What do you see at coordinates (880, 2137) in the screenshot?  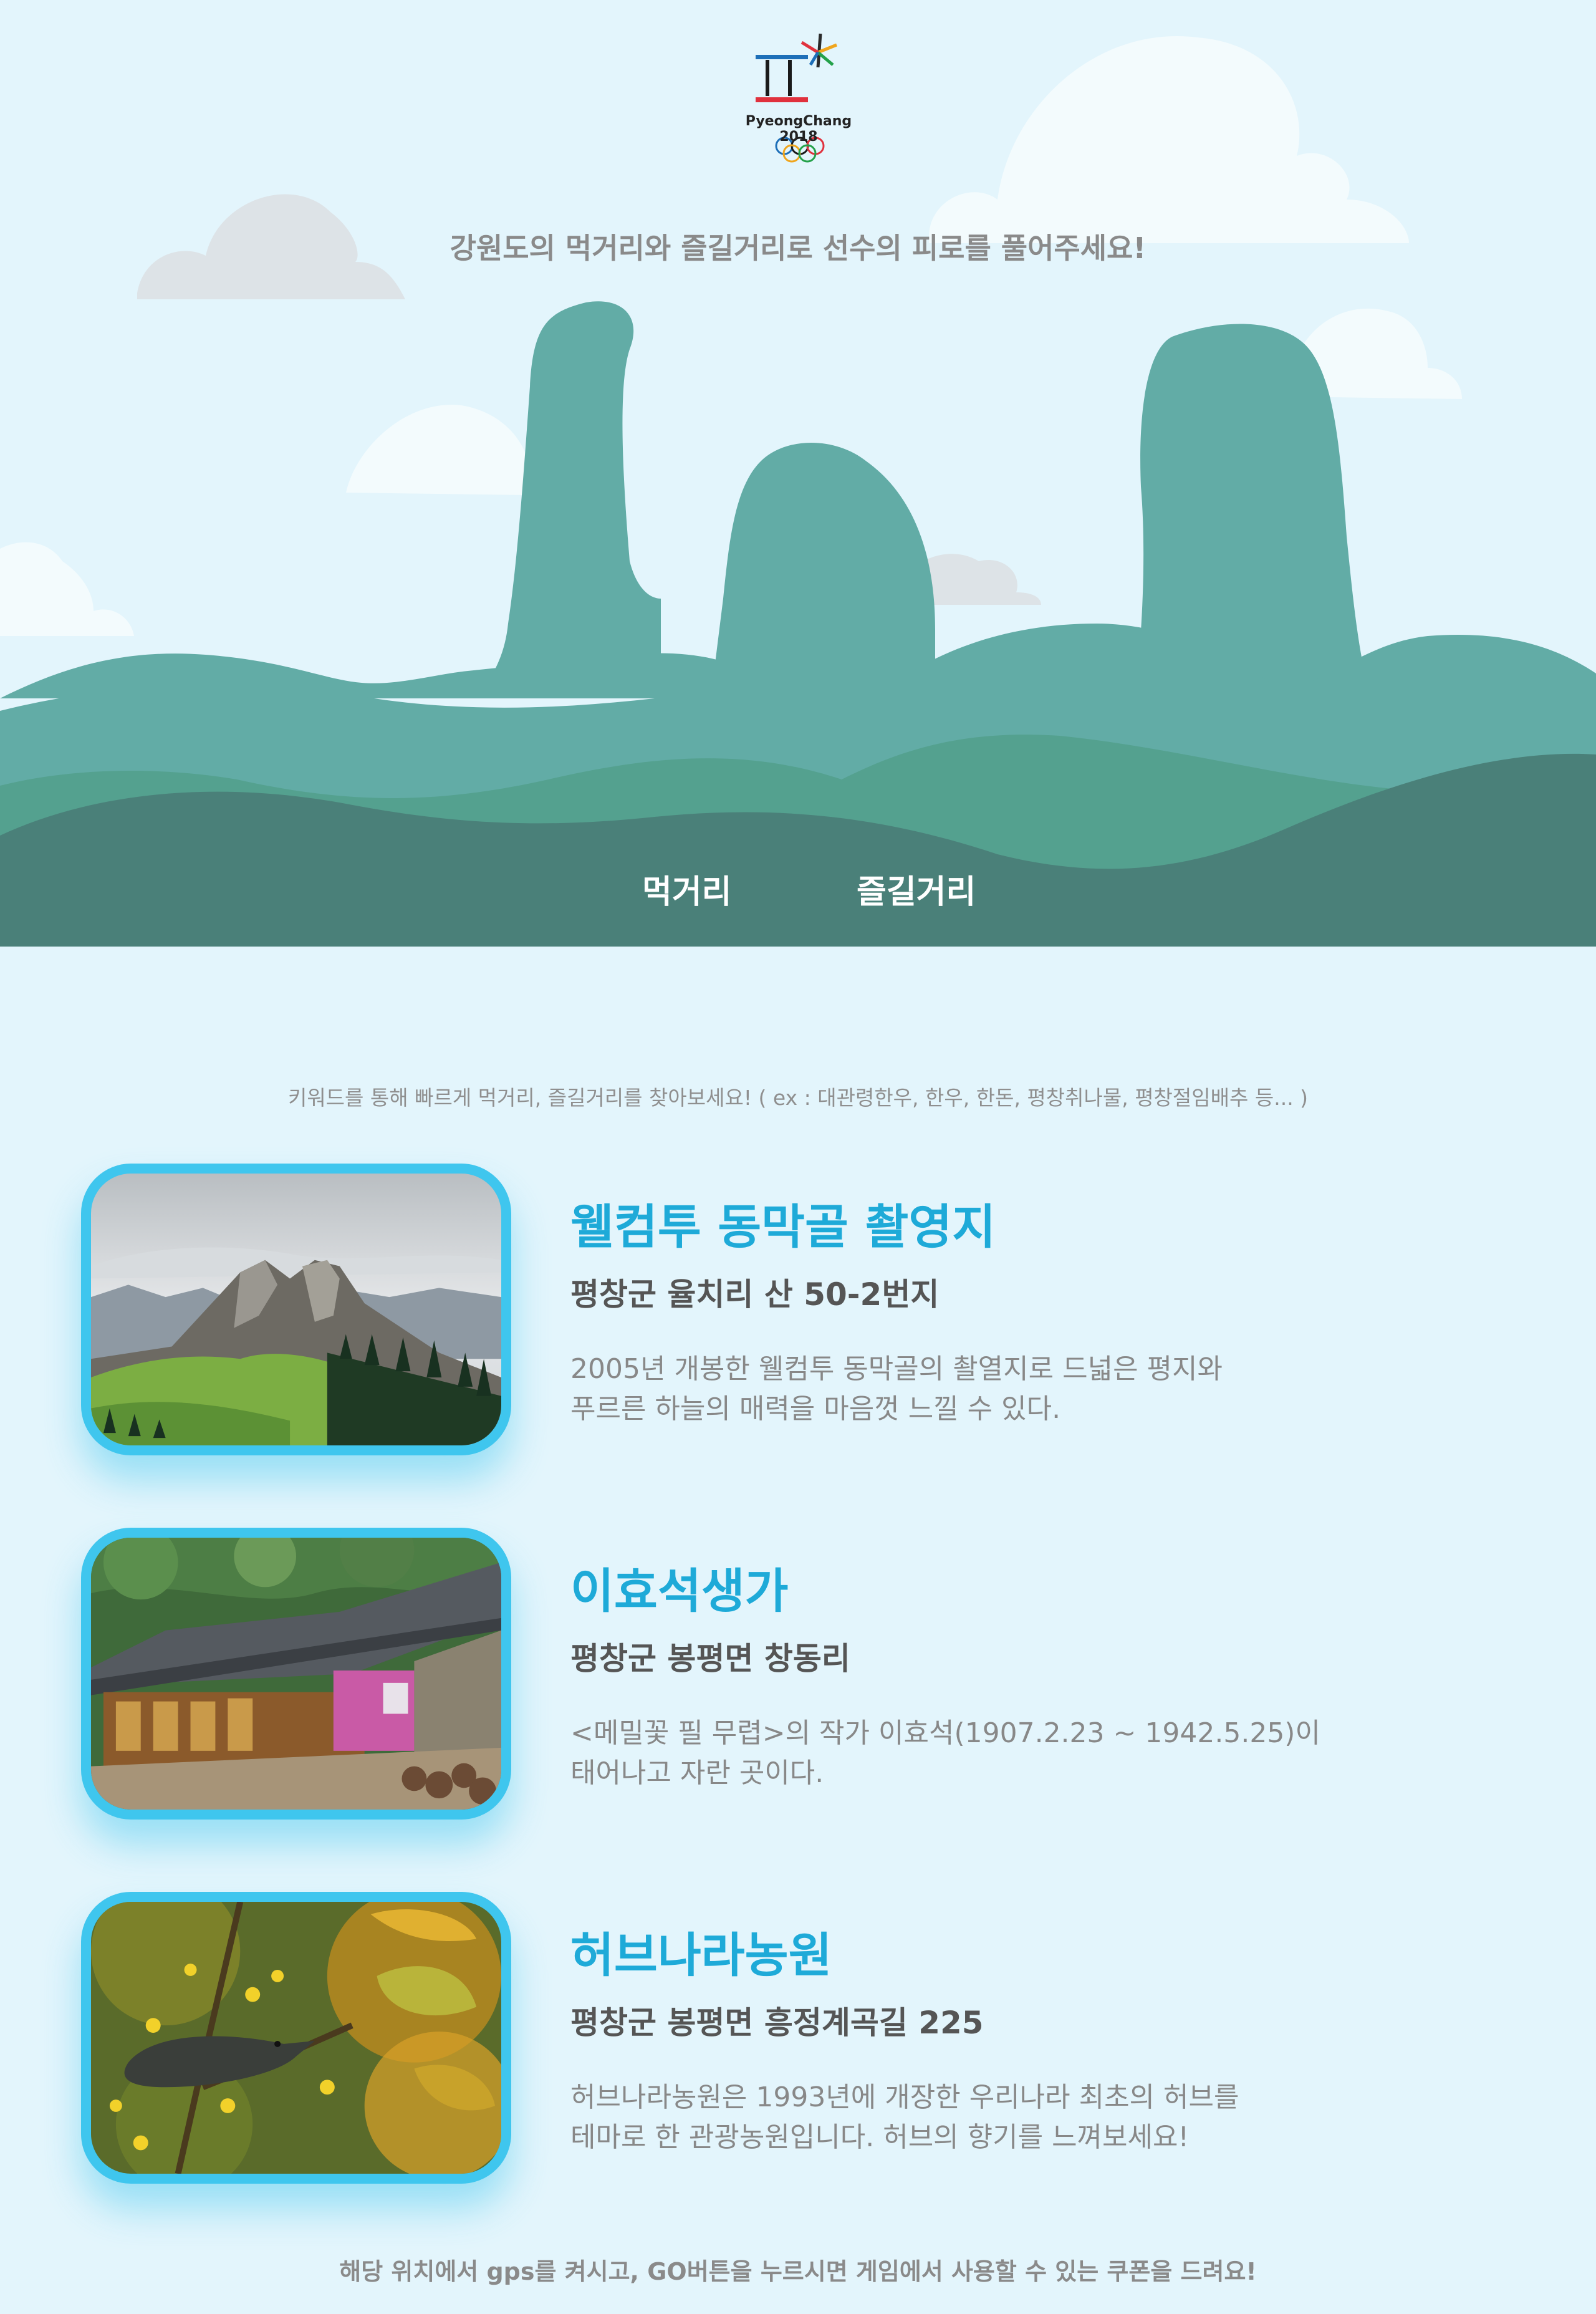 I see `description-line: 테마로 한 관광농원입니다. 허브의 향기를 느껴보세요!` at bounding box center [880, 2137].